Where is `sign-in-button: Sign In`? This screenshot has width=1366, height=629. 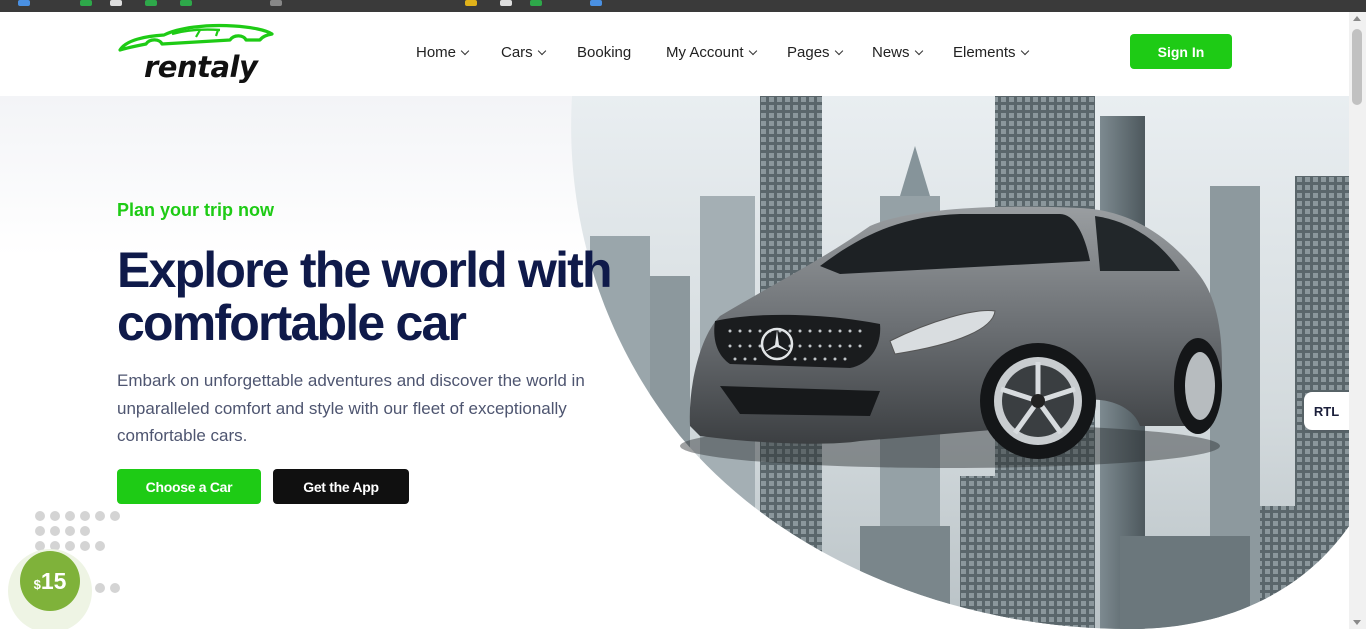
sign-in-button: Sign In is located at coordinates (1181, 51).